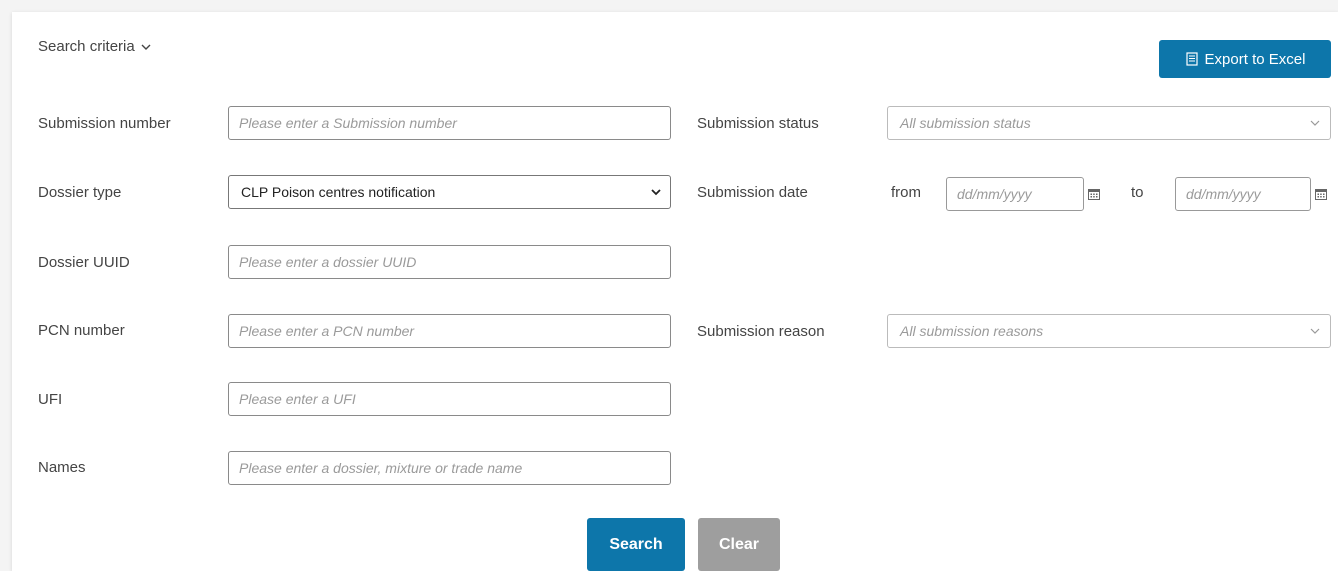 The image size is (1338, 571). I want to click on ufi-input, so click(449, 399).